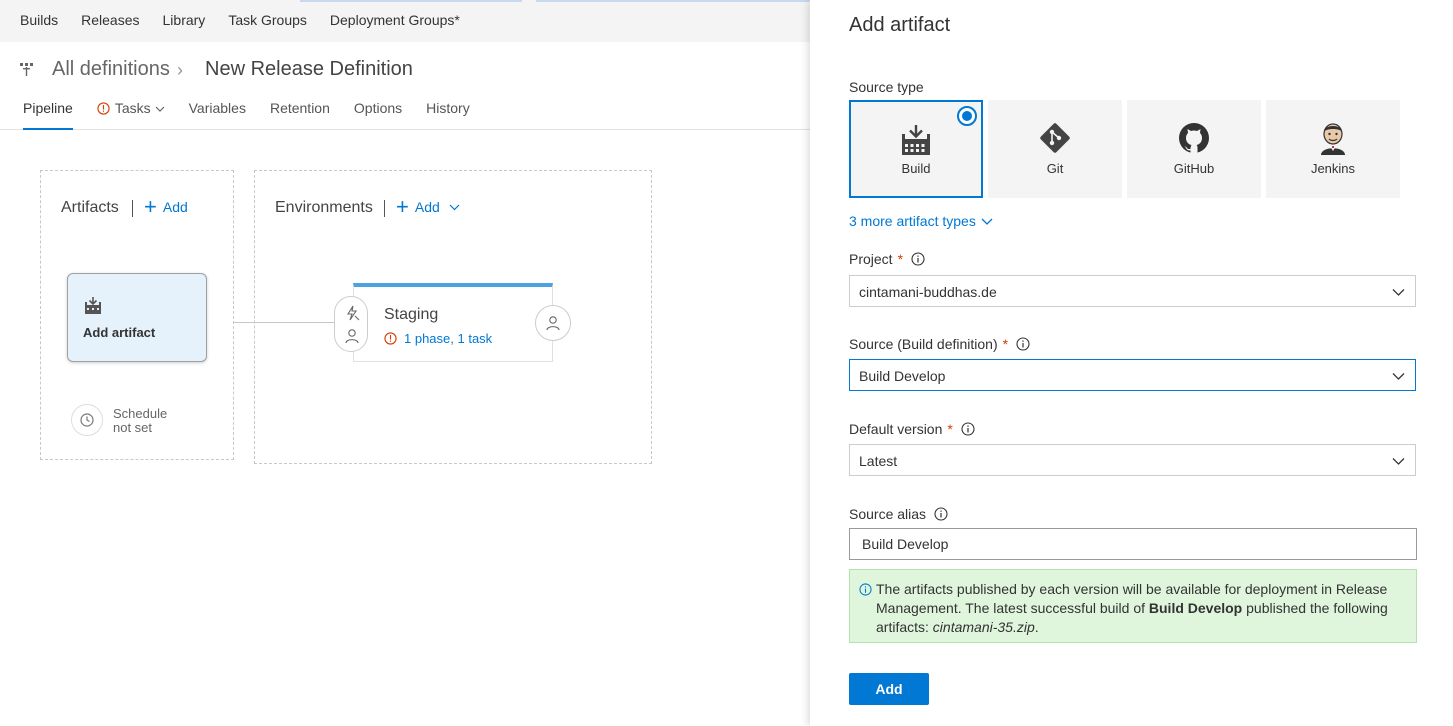  I want to click on panel-title: Add artifact, so click(900, 25).